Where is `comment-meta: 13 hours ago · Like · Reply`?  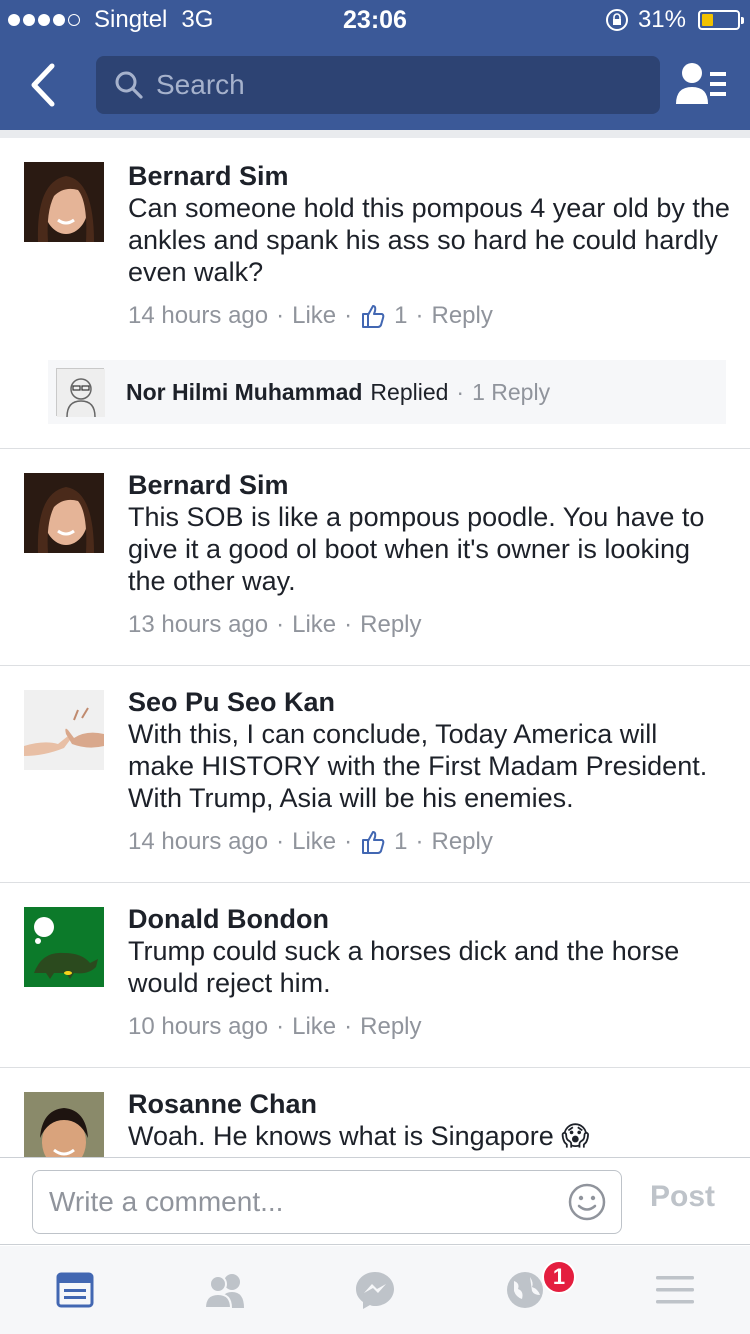
comment-meta: 13 hours ago · Like · Reply is located at coordinates (275, 625).